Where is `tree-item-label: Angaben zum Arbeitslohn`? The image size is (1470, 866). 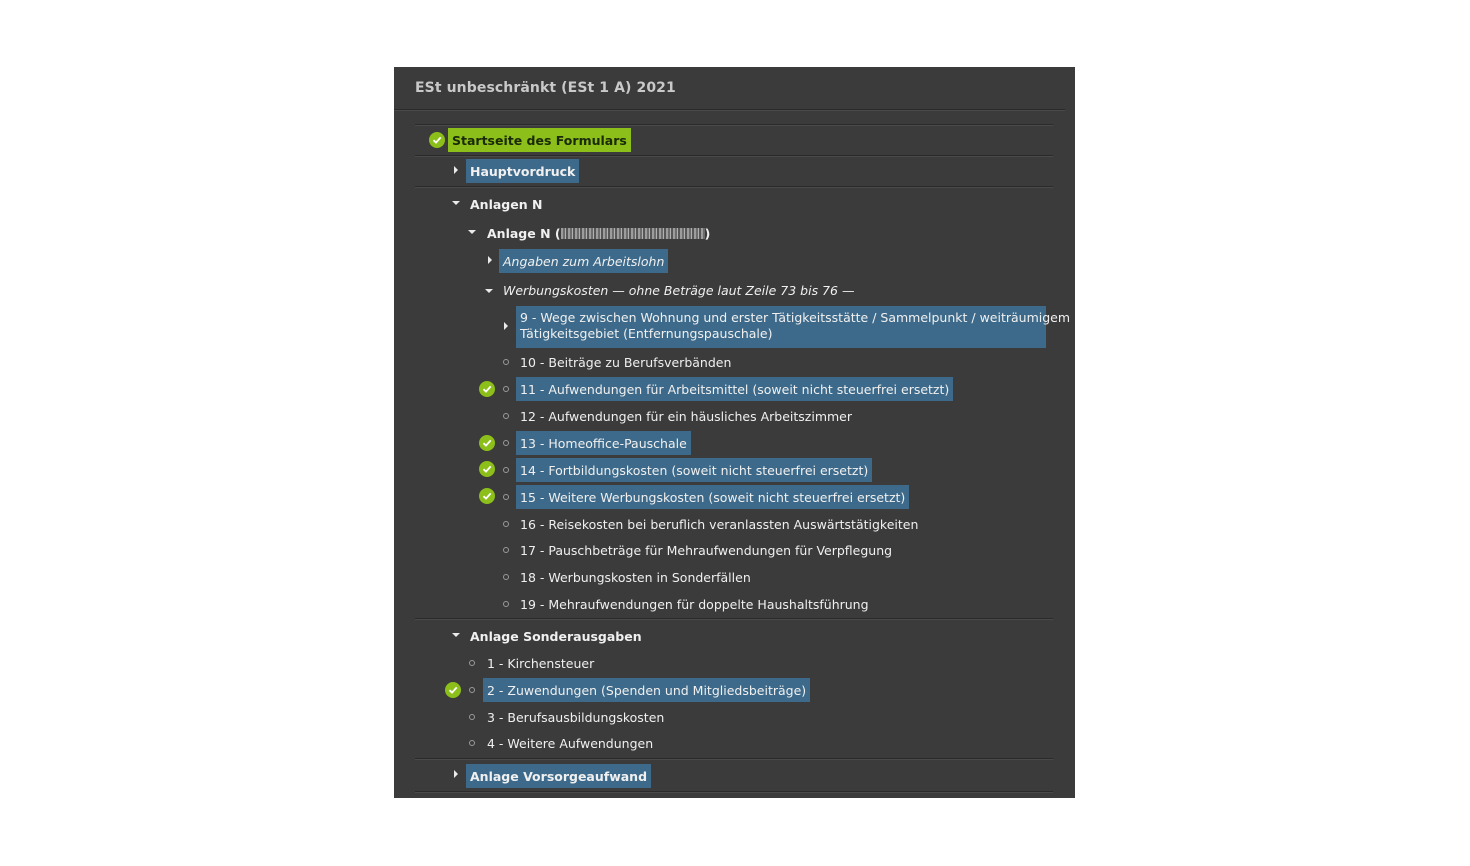
tree-item-label: Angaben zum Arbeitslohn is located at coordinates (584, 261).